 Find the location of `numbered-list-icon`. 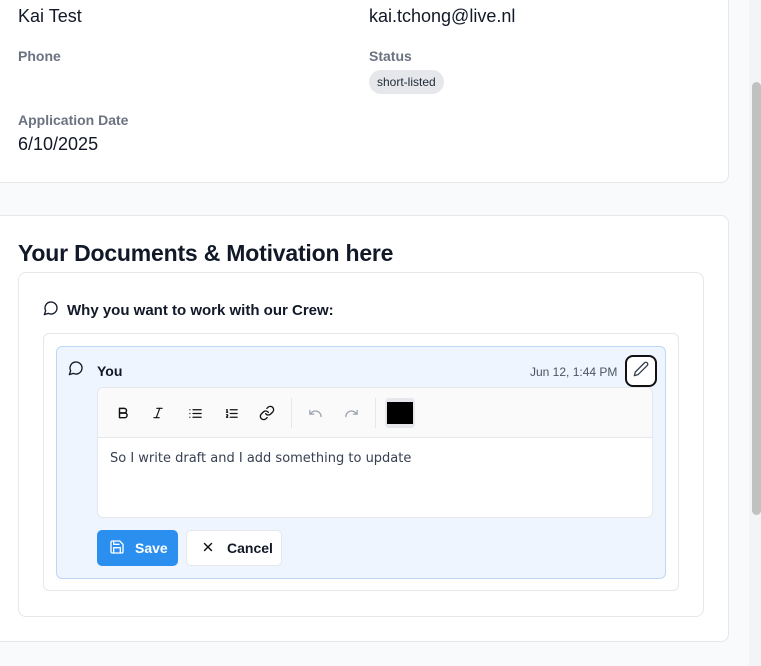

numbered-list-icon is located at coordinates (231, 413).